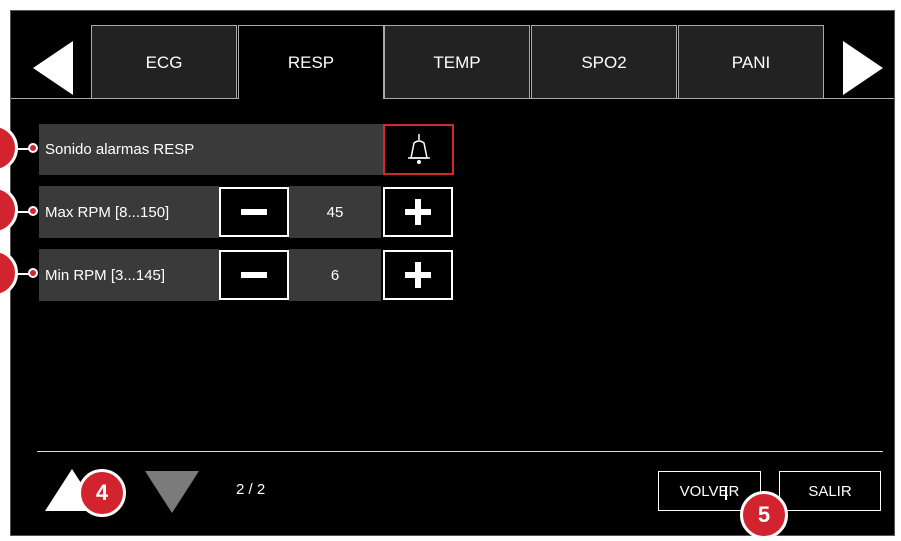 Image resolution: width=901 pixels, height=541 pixels. What do you see at coordinates (129, 275) in the screenshot?
I see `min-rpm-label: Min RPM [3...145]` at bounding box center [129, 275].